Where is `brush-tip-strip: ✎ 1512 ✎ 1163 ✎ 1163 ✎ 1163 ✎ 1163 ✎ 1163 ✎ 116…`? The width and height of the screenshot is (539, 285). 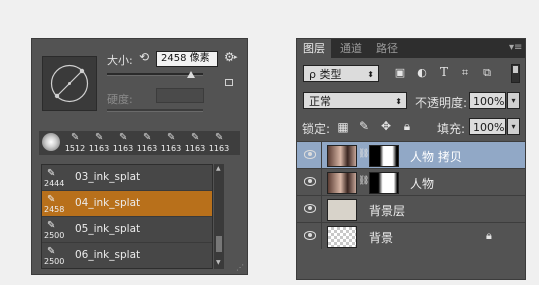 brush-tip-strip: ✎ 1512 ✎ 1163 ✎ 1163 ✎ 1163 ✎ 1163 ✎ 1163 ✎ 116… is located at coordinates (139, 143).